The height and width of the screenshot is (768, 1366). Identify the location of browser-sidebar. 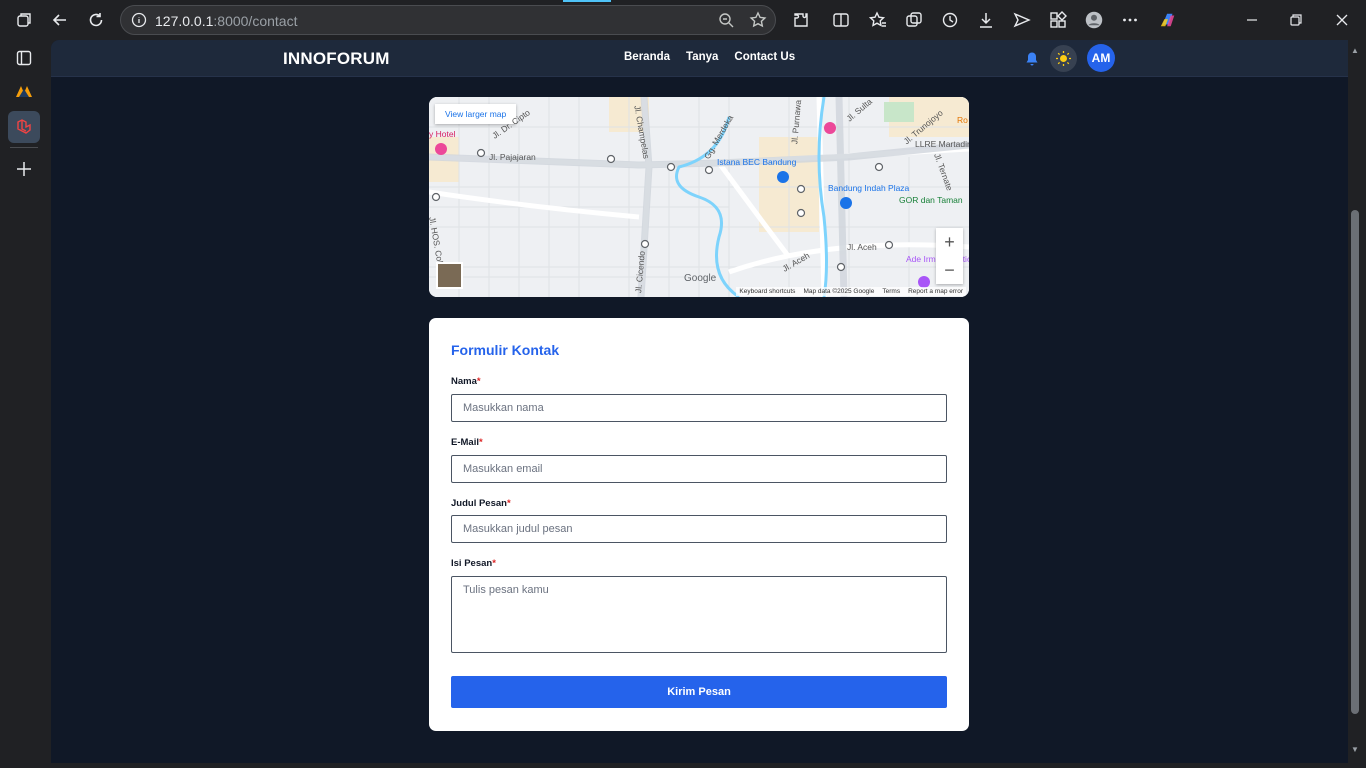
(24, 404).